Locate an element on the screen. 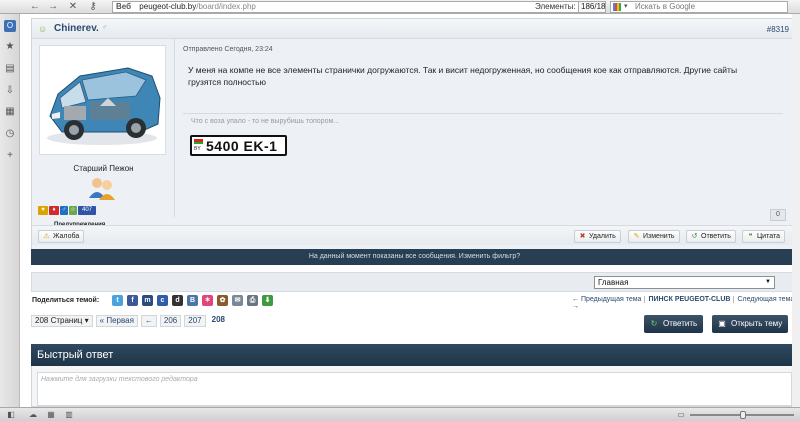 This screenshot has height=421, width=800. user-info: Старший Пежон ♥ ♦ ♂ ☆ 407 Предупреждения is located at coordinates (103, 136).